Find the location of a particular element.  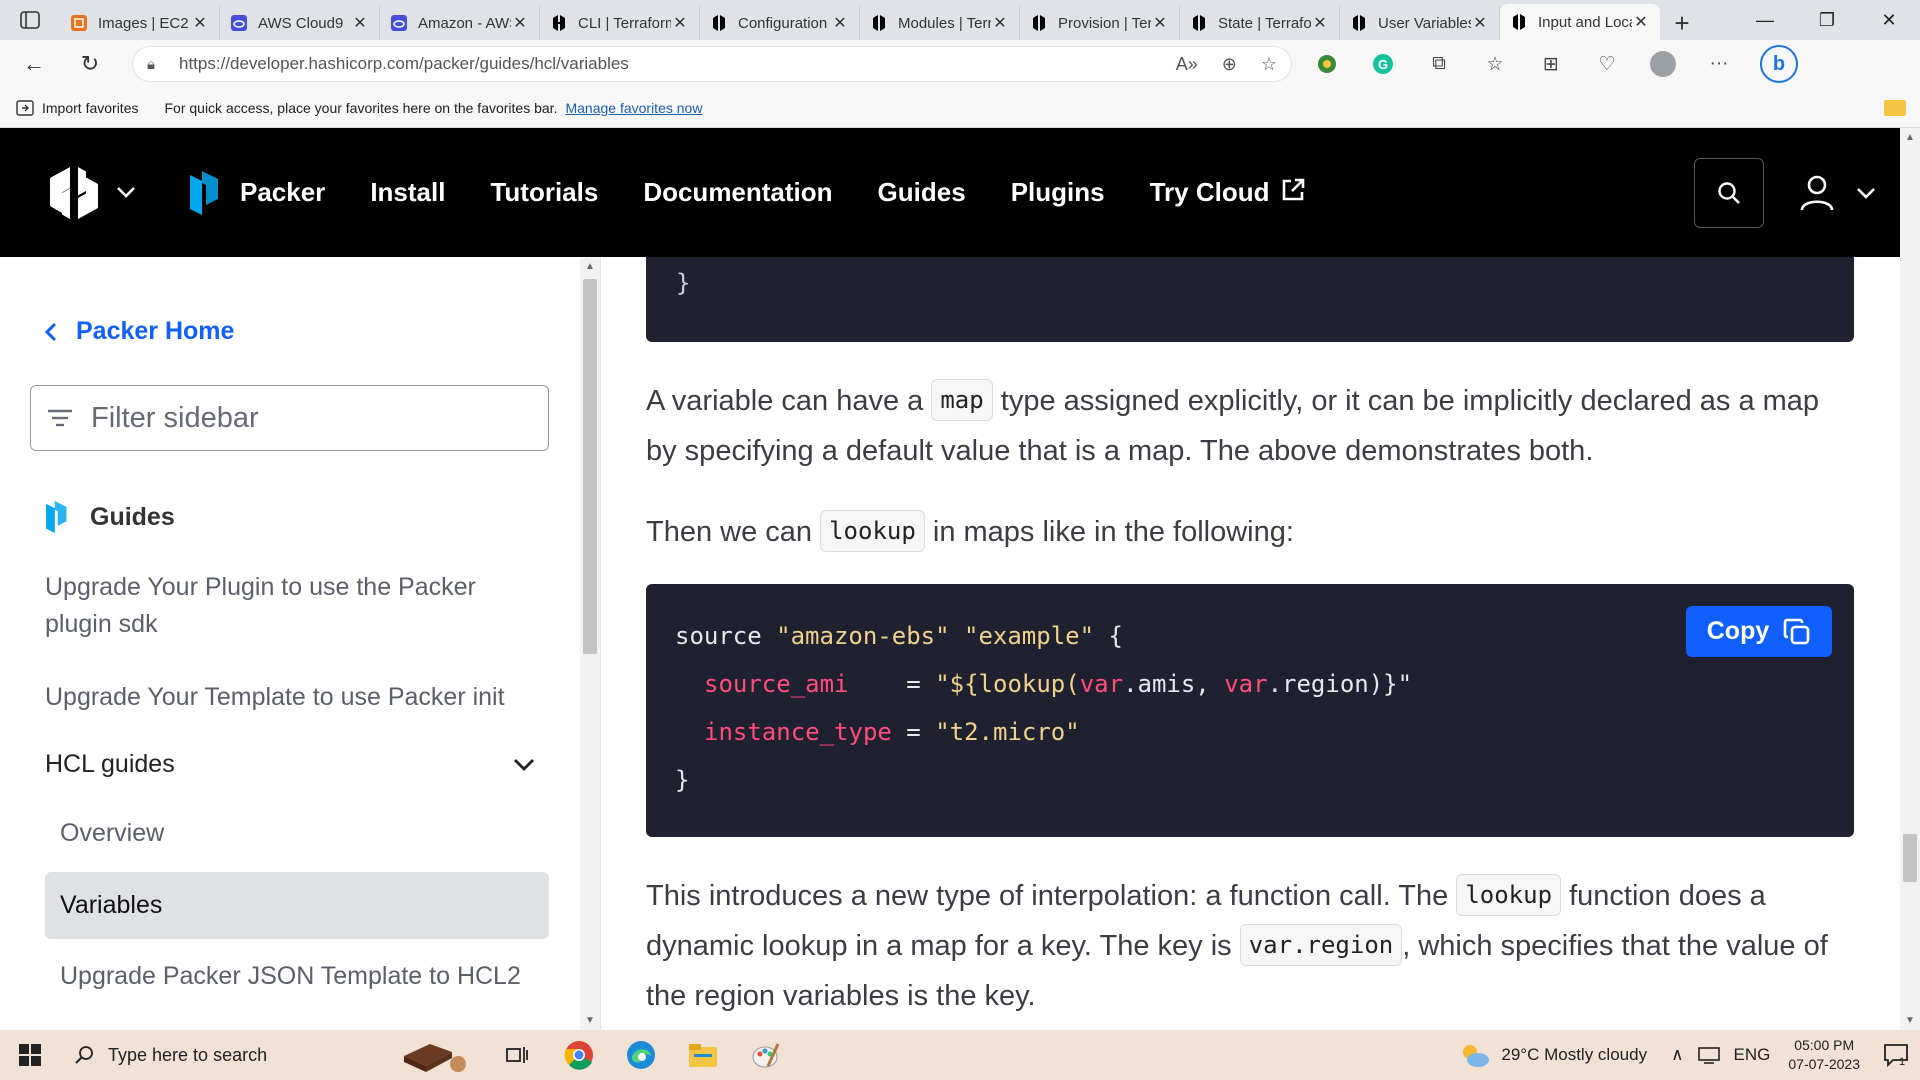

import-icon is located at coordinates (25, 107).